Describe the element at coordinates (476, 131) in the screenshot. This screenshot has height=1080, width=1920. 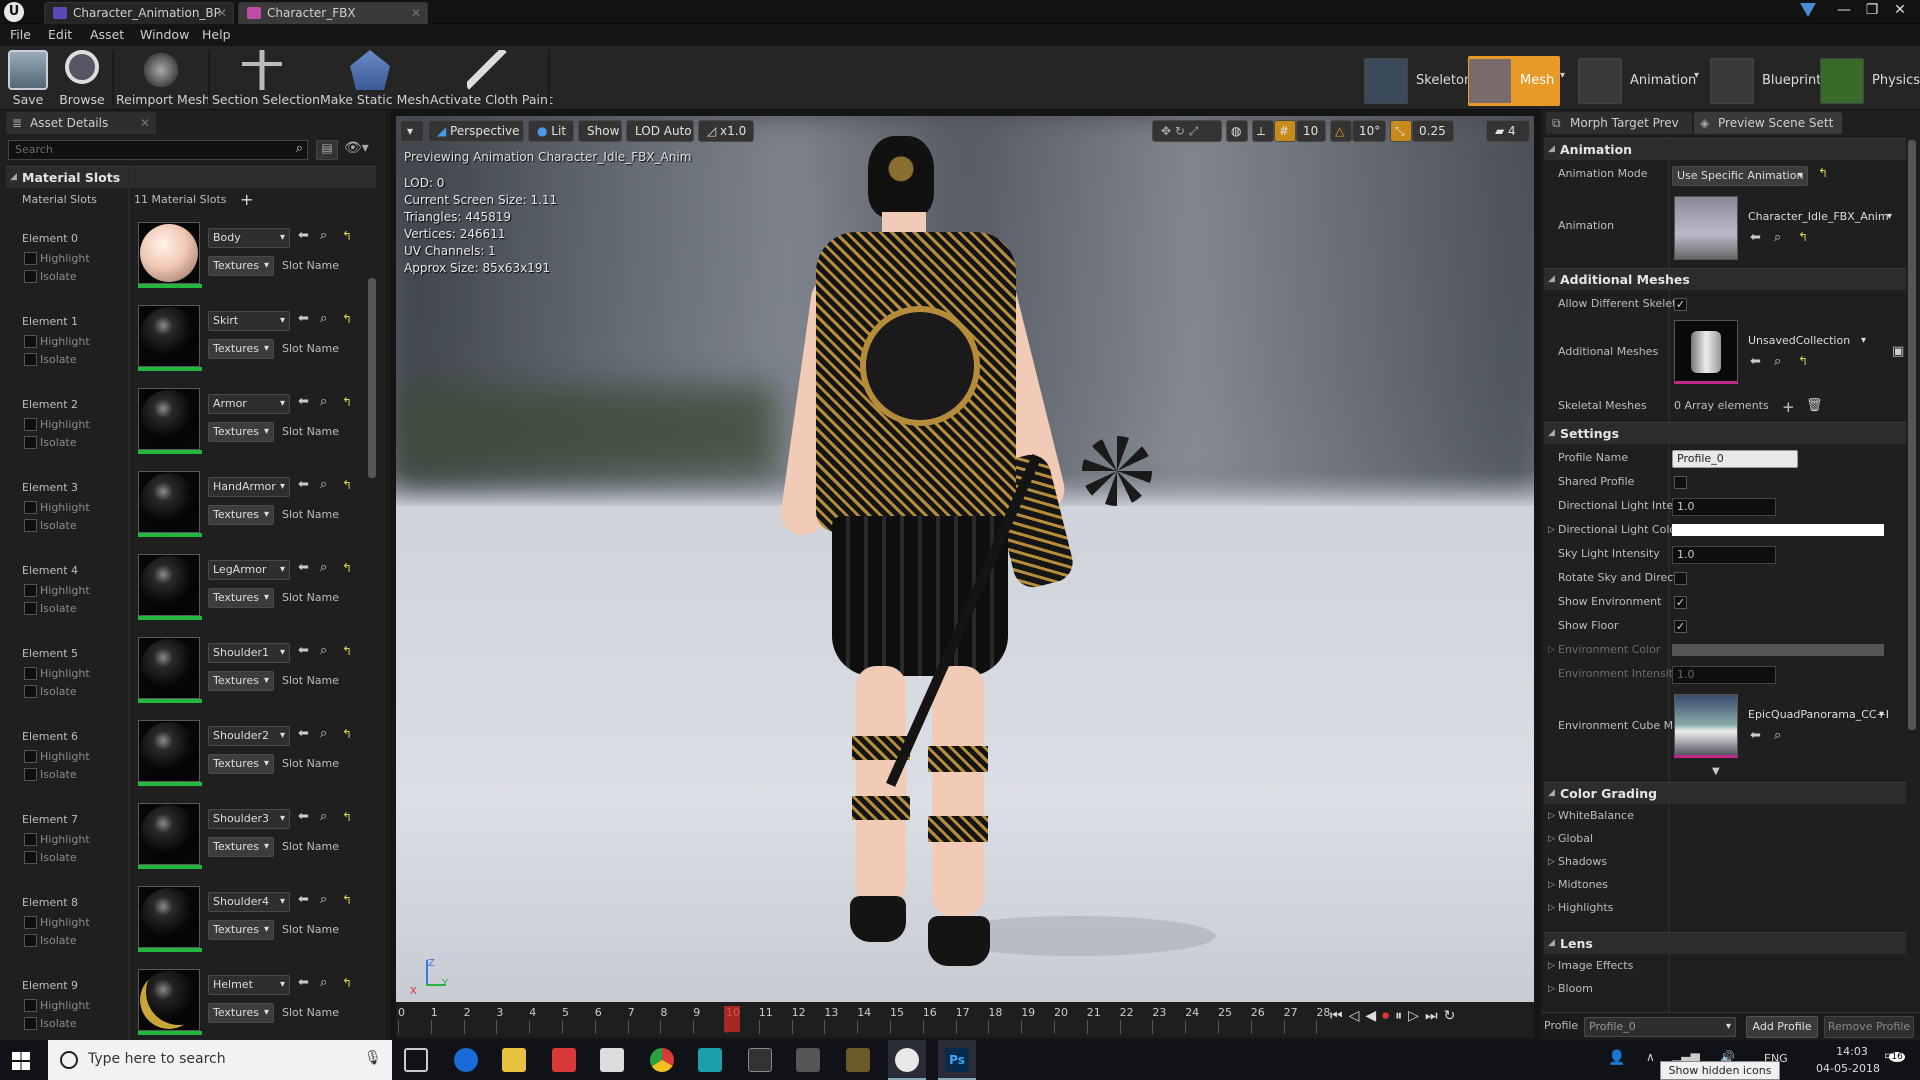
I see `perspective-button: ◢ Perspective` at that location.